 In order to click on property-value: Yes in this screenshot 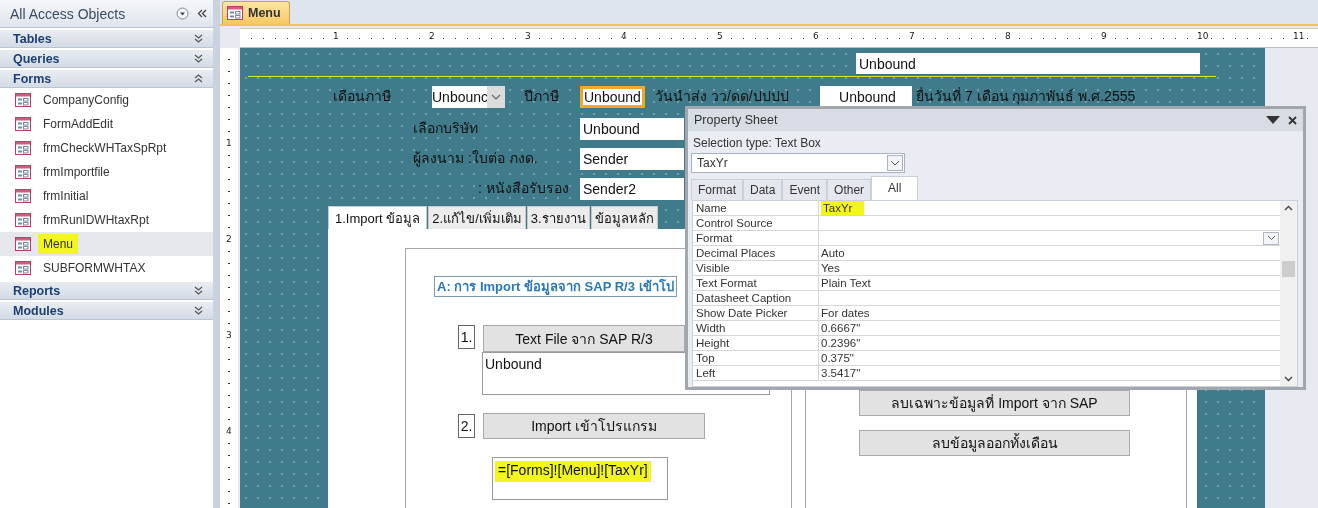, I will do `click(830, 268)`.